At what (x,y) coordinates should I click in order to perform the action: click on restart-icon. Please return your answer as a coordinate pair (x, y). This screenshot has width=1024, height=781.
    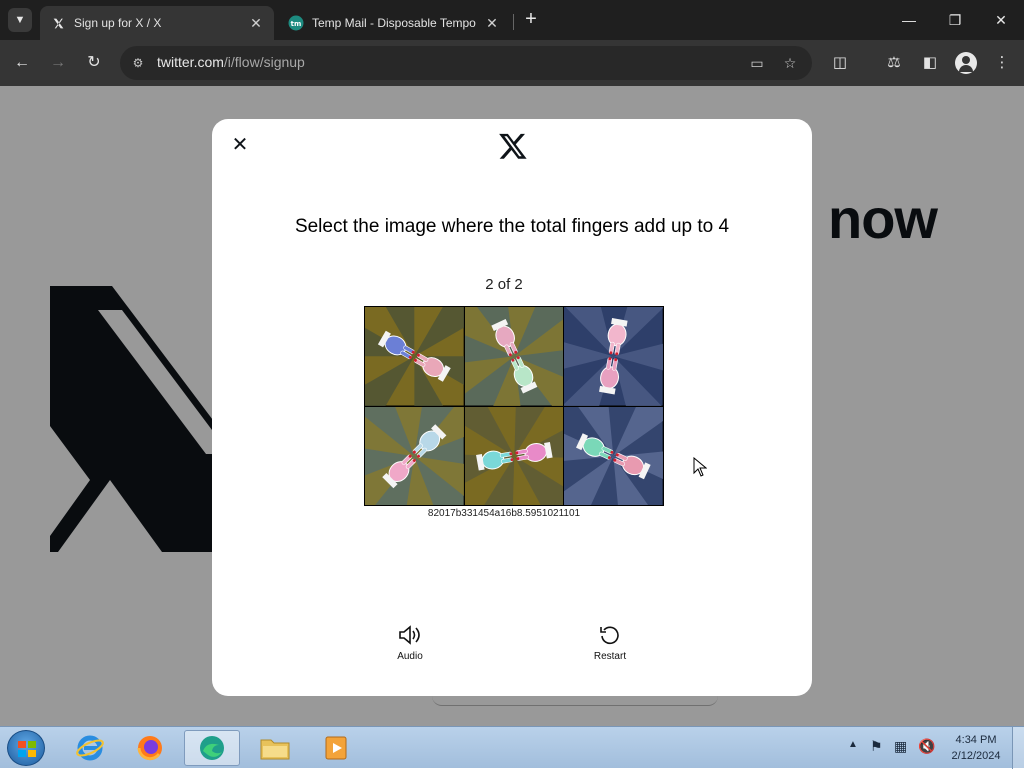
    Looking at the image, I should click on (610, 637).